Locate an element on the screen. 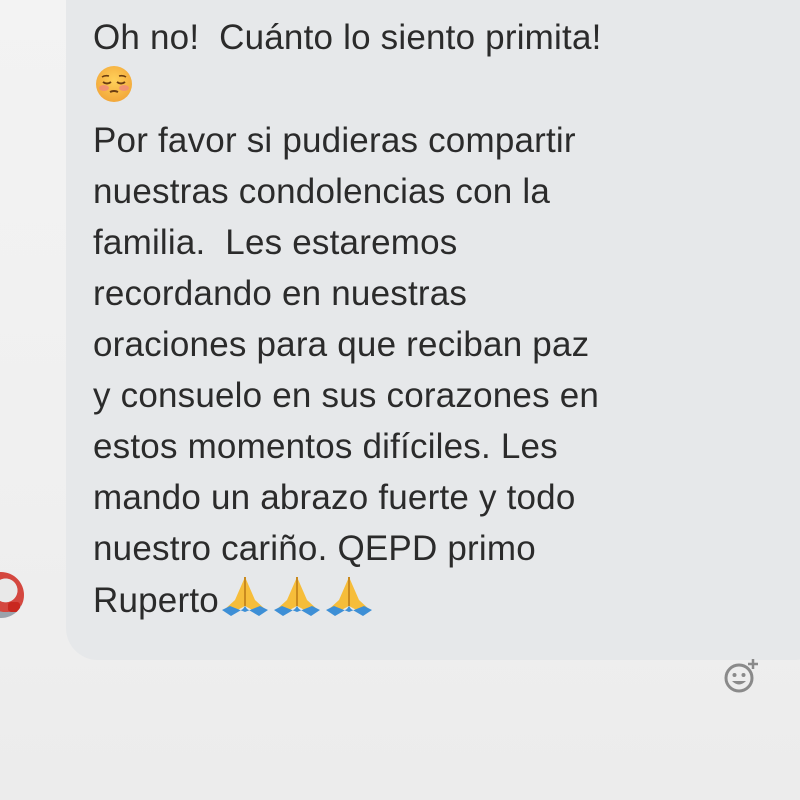 The height and width of the screenshot is (800, 800). avatar is located at coordinates (12, 595).